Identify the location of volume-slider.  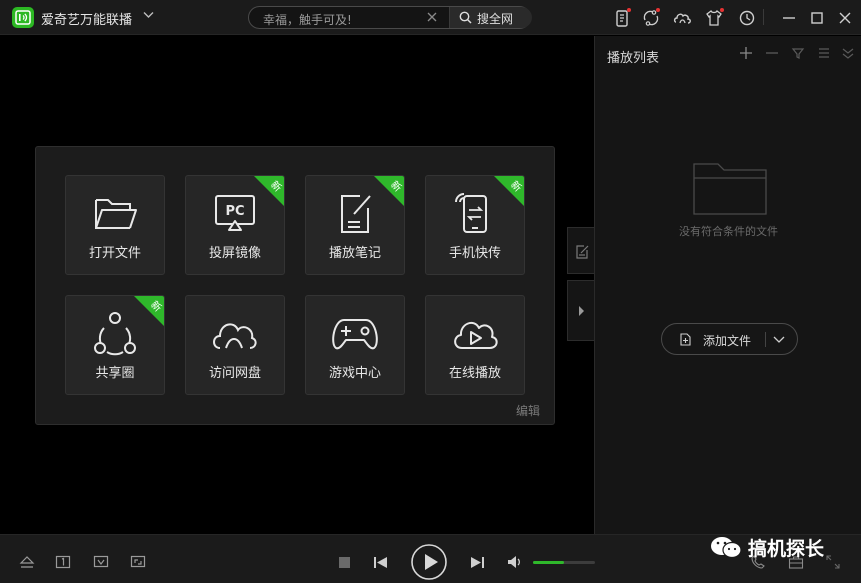
(564, 562).